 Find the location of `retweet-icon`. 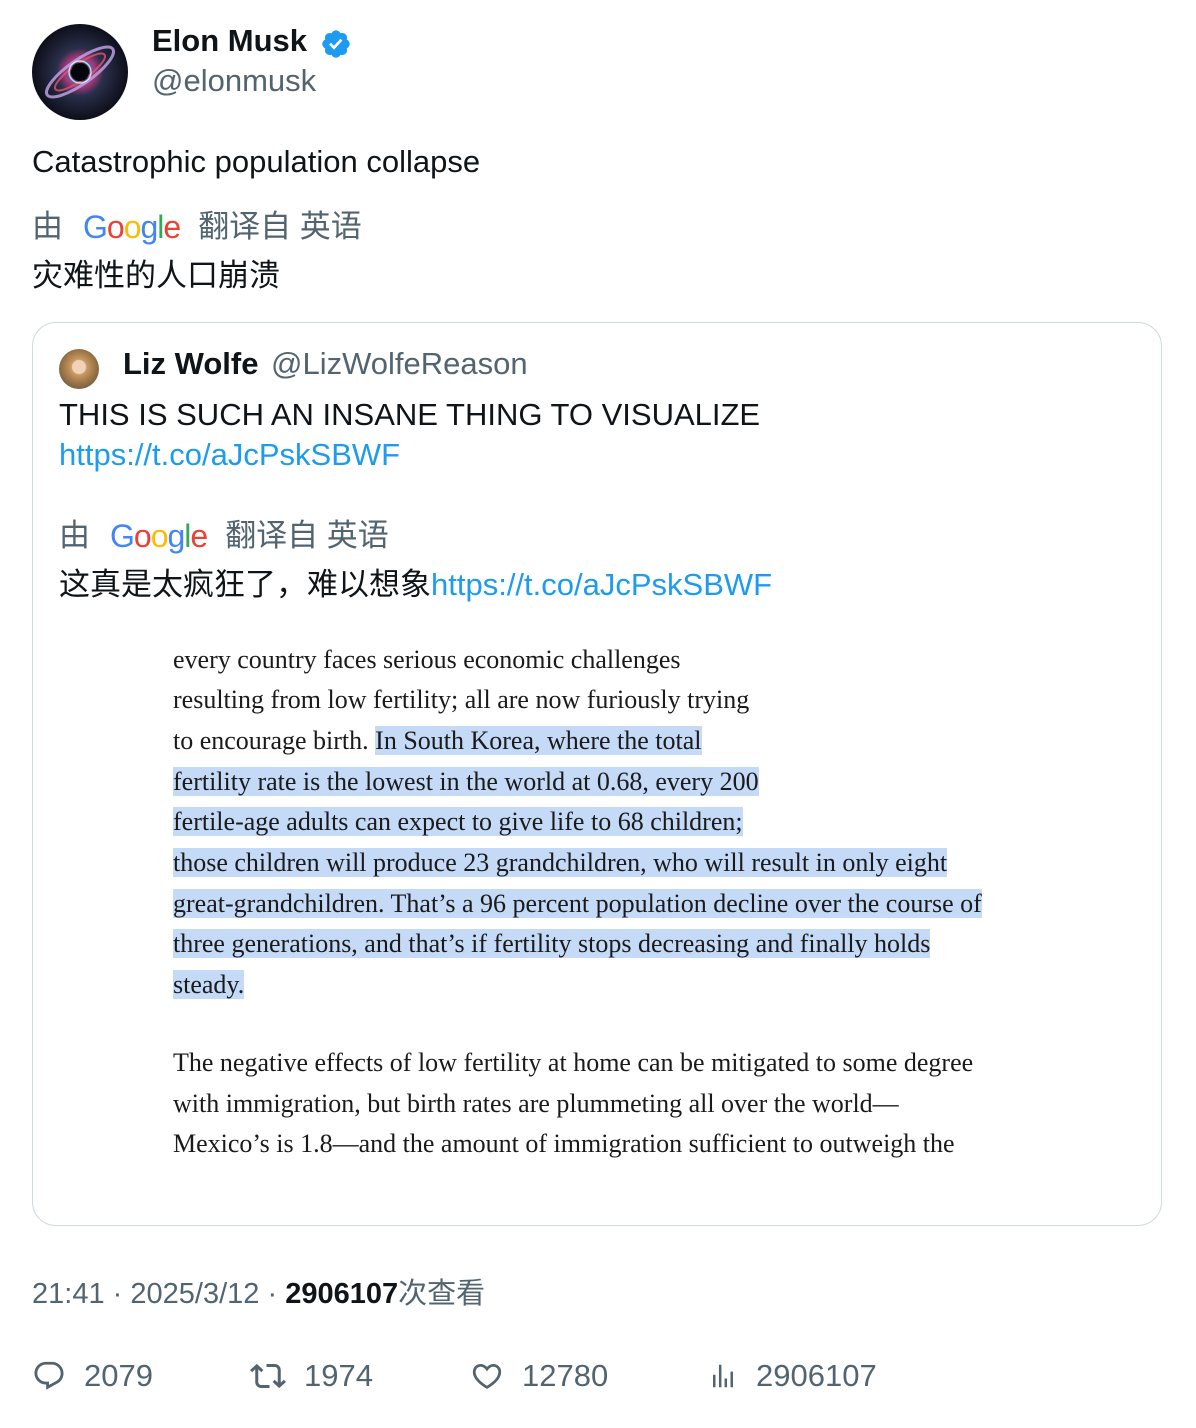

retweet-icon is located at coordinates (268, 1376).